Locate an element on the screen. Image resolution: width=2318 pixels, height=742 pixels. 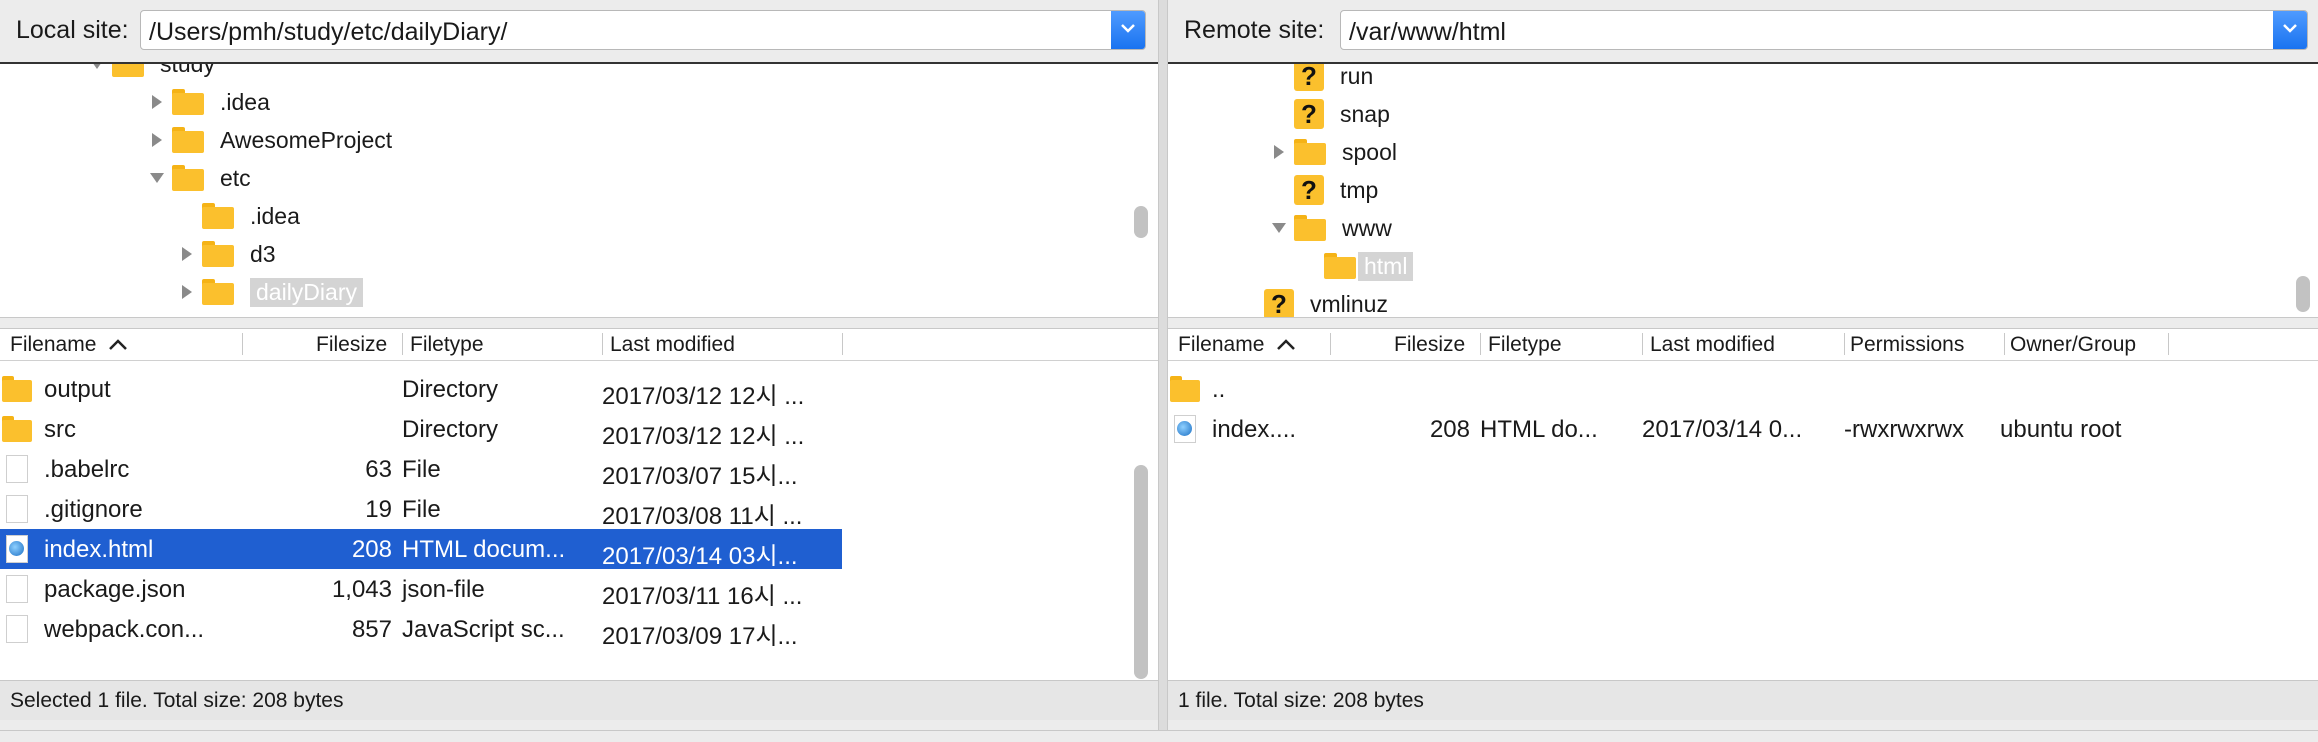
local-tree-scrollbar is located at coordinates (1141, 190).